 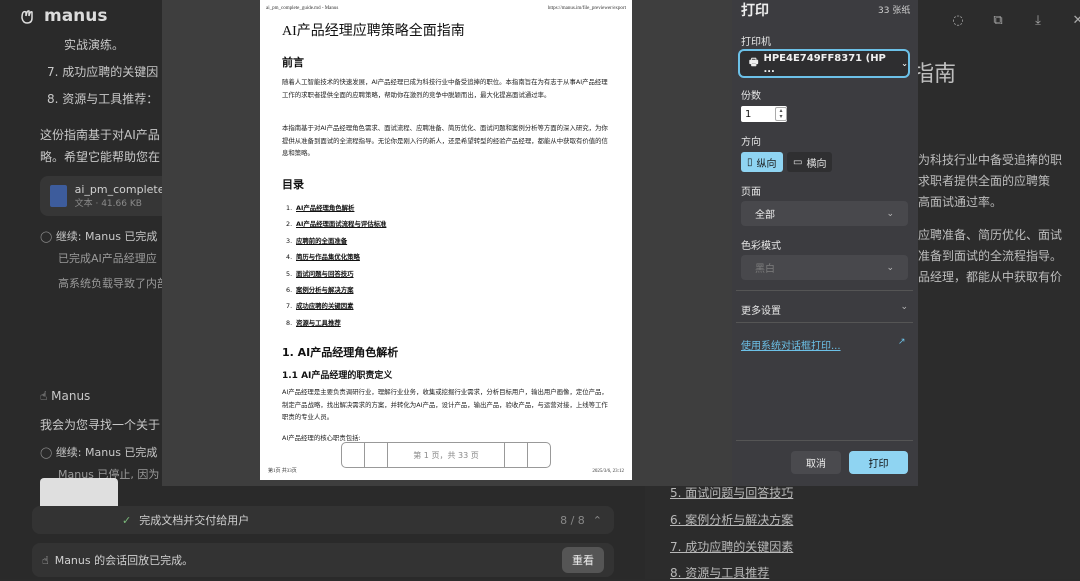 I want to click on replay-bar: ☝ Manus 的会话回放已完成。 重看, so click(x=323, y=560).